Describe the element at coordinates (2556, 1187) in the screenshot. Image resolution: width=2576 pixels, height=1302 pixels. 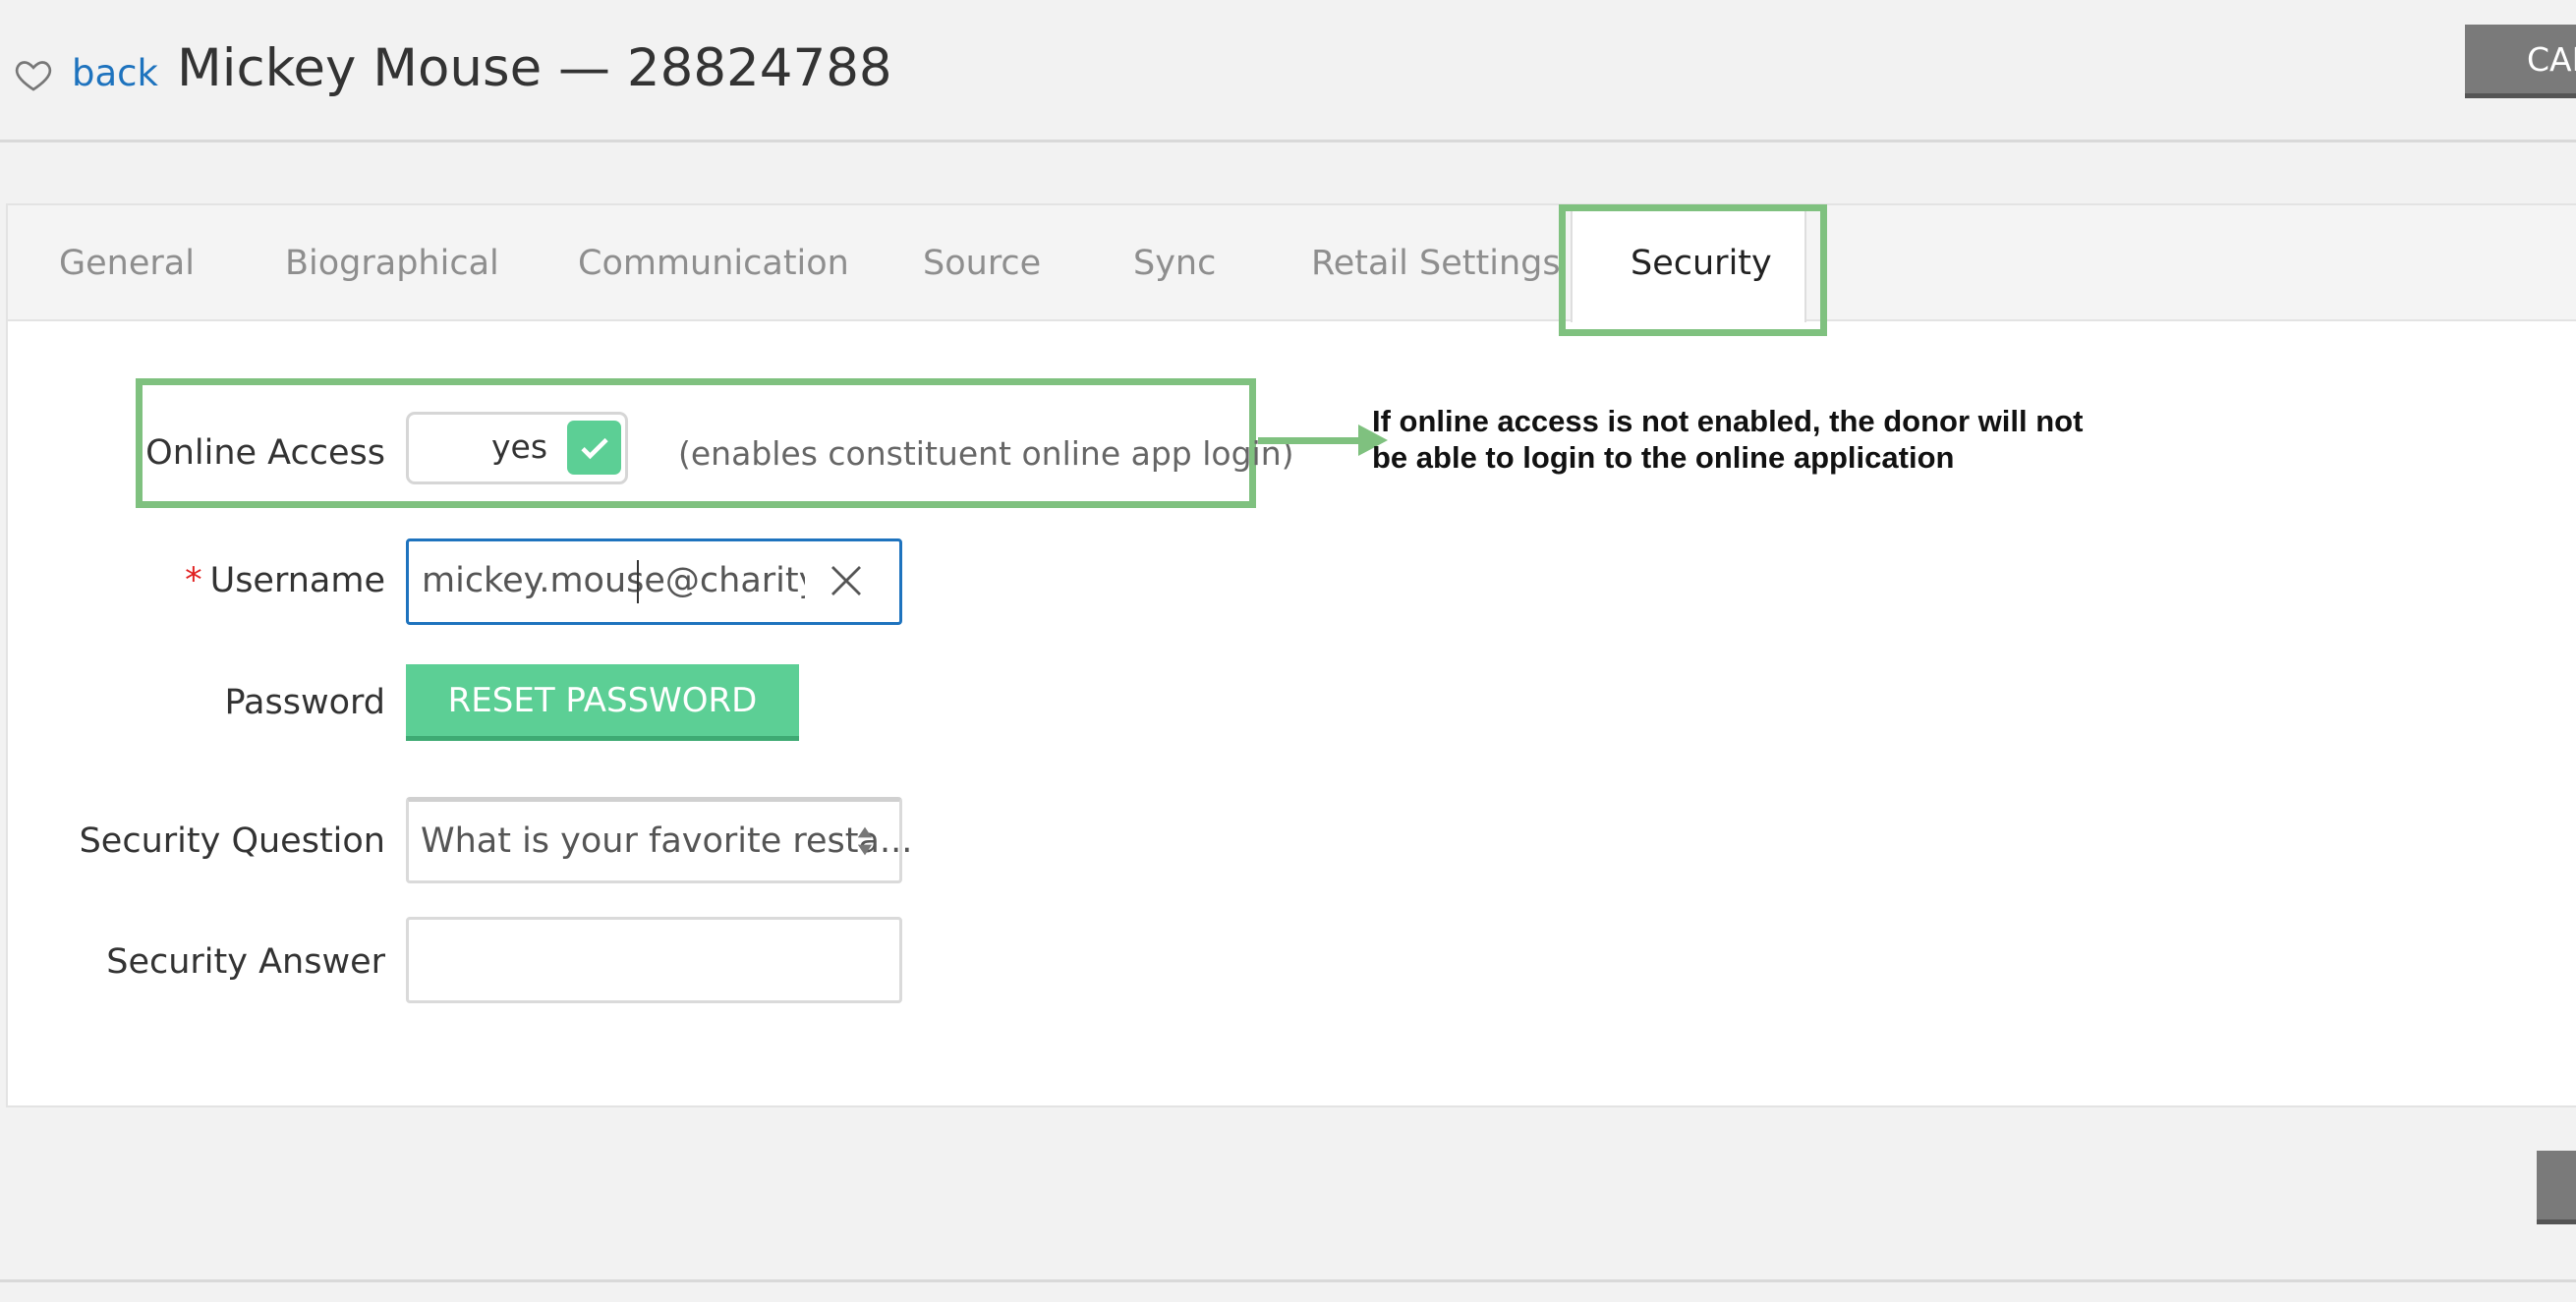
I see `bottom-action-button` at that location.